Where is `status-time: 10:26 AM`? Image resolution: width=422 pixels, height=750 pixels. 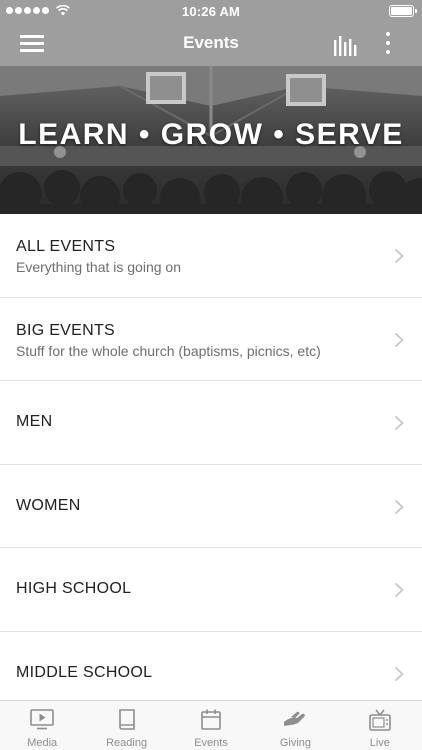
status-time: 10:26 AM is located at coordinates (211, 11).